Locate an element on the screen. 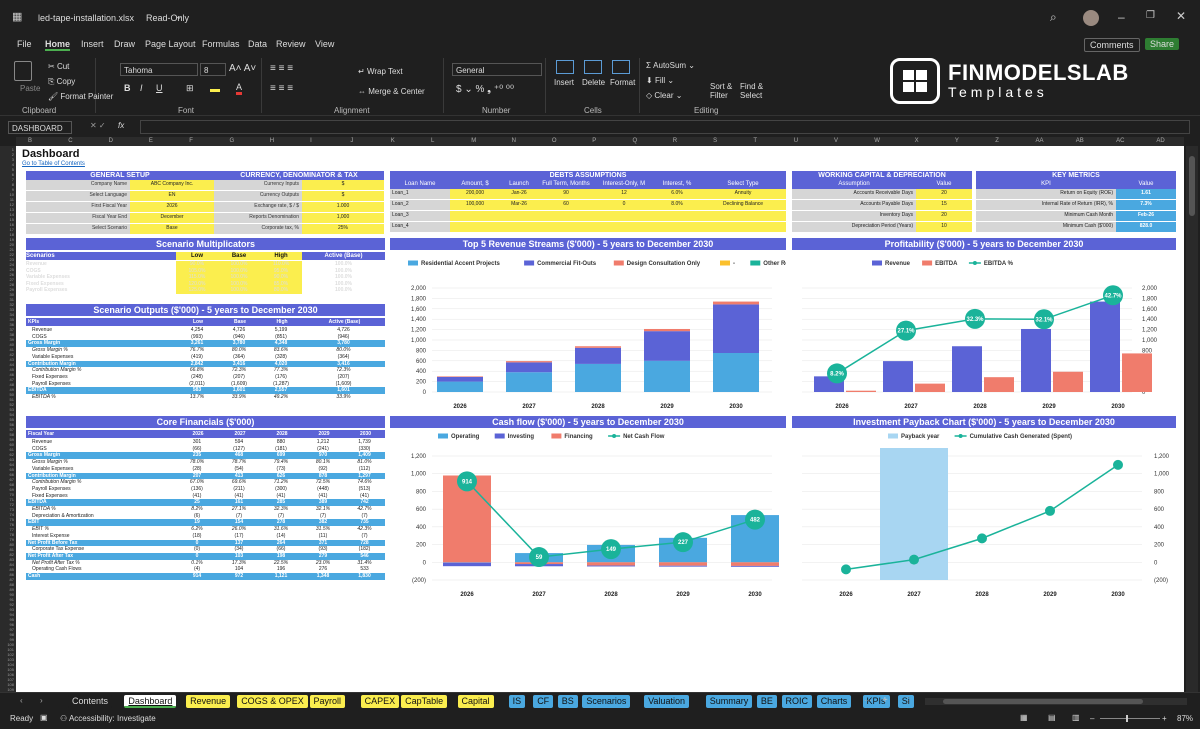 The image size is (1200, 729). table-cell: 15 is located at coordinates (944, 205).